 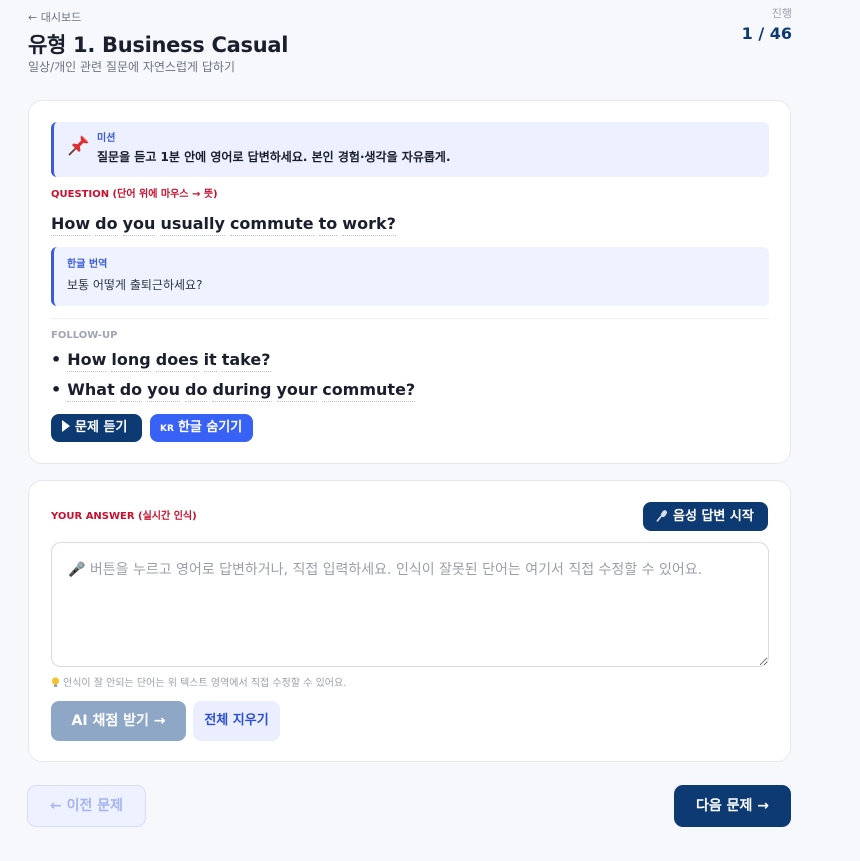 I want to click on answer-hint: 인식이 잘 안되는 단어는 위 텍스트 영역에서 직접 수정할 수 있어요., so click(x=198, y=684).